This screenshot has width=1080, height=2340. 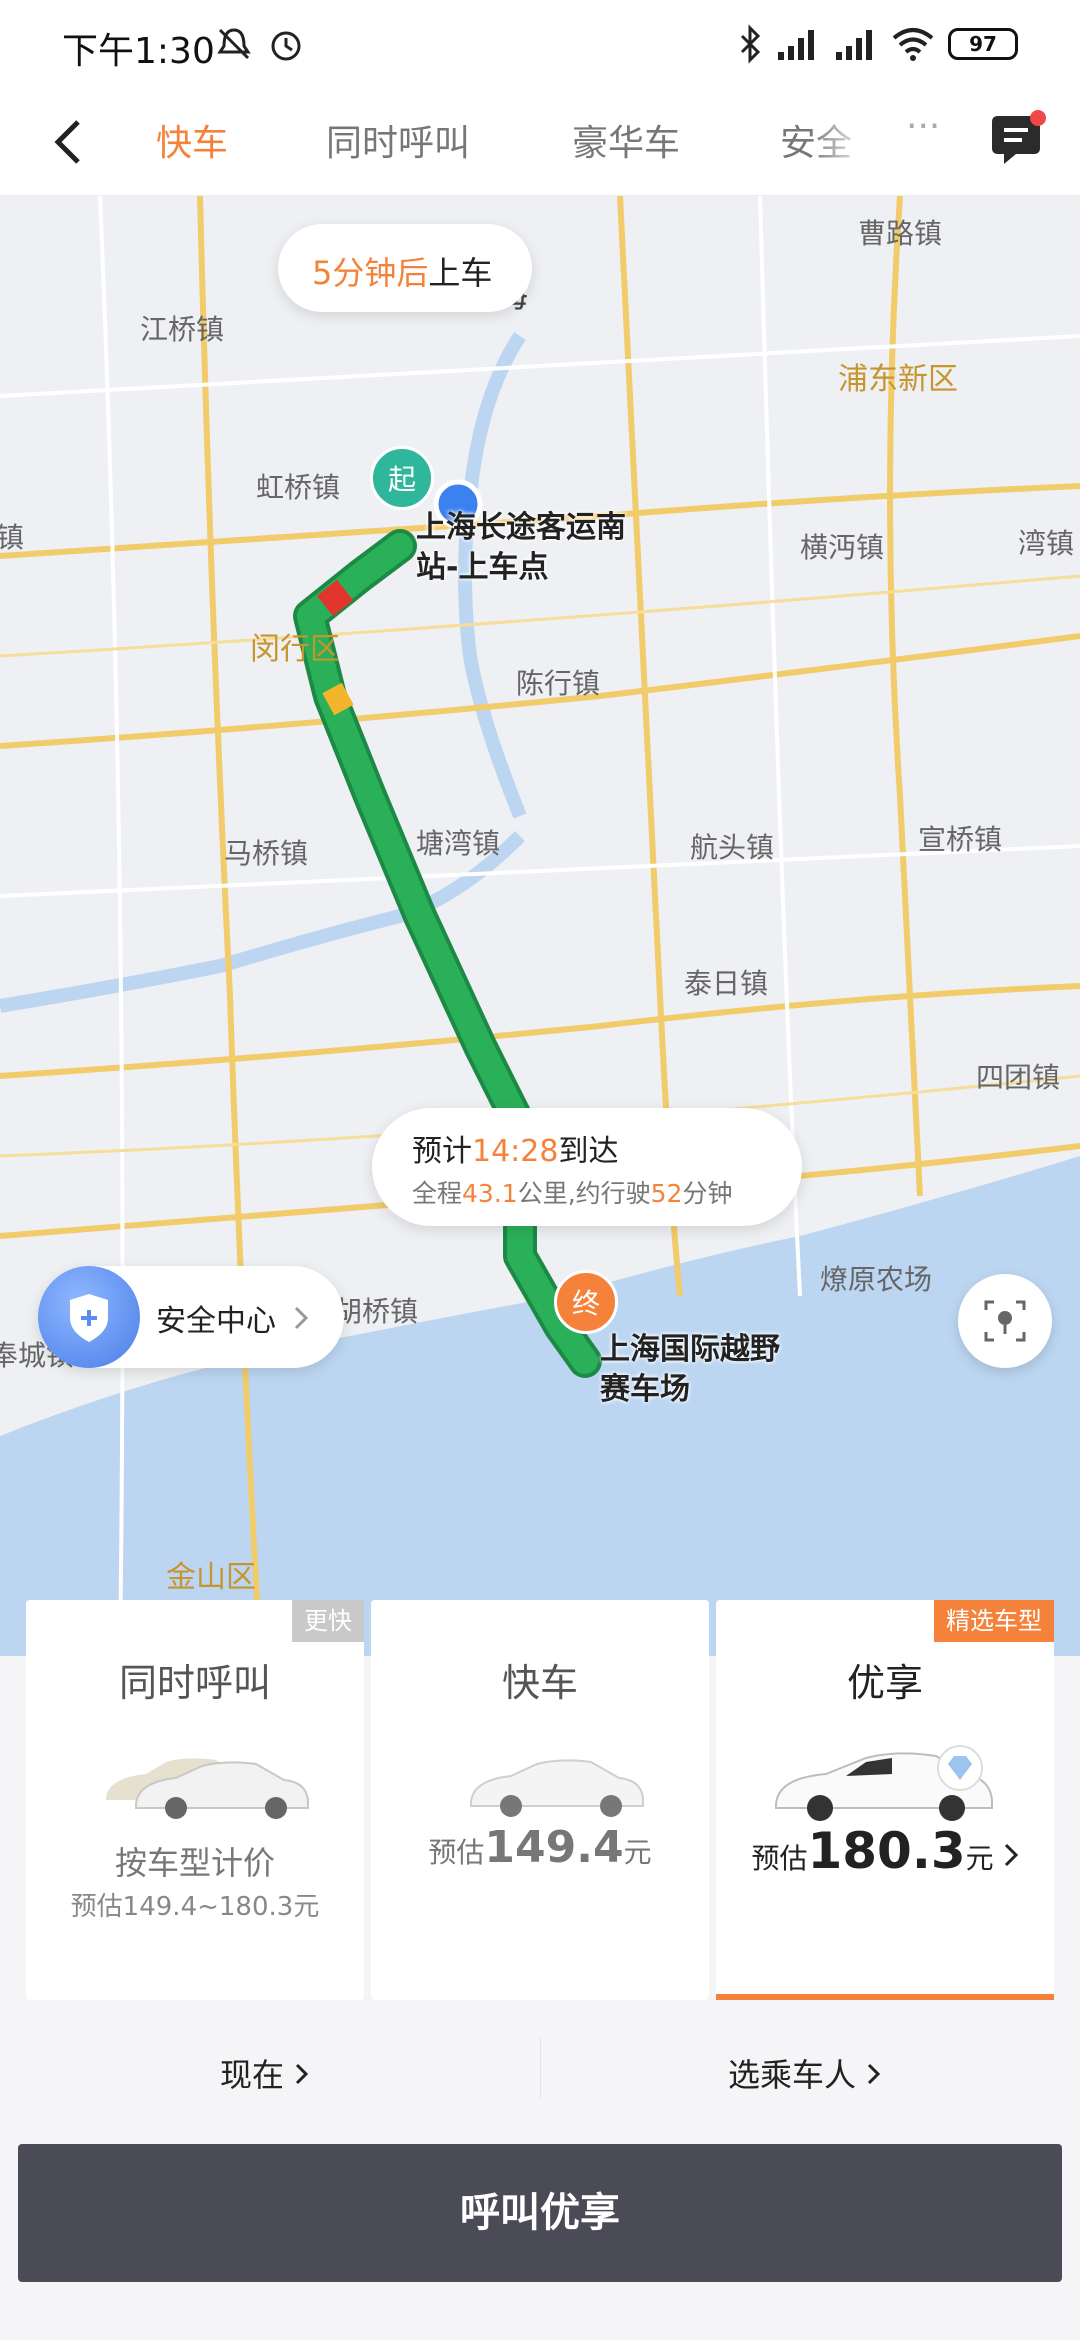 I want to click on car-card-name: 优享, so click(x=884, y=1683).